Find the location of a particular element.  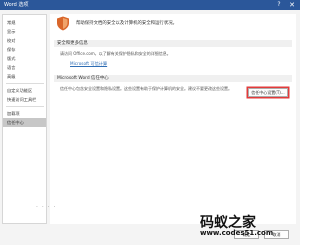

watermark-url: www.codes51.com is located at coordinates (237, 233).